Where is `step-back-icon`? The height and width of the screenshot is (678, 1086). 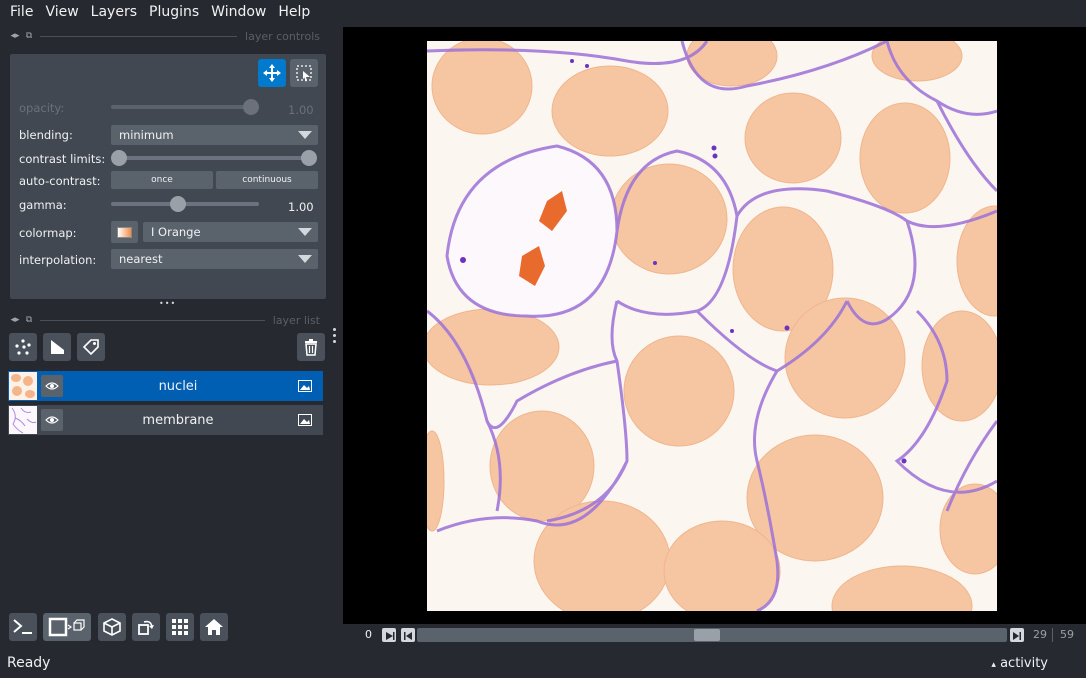
step-back-icon is located at coordinates (408, 636).